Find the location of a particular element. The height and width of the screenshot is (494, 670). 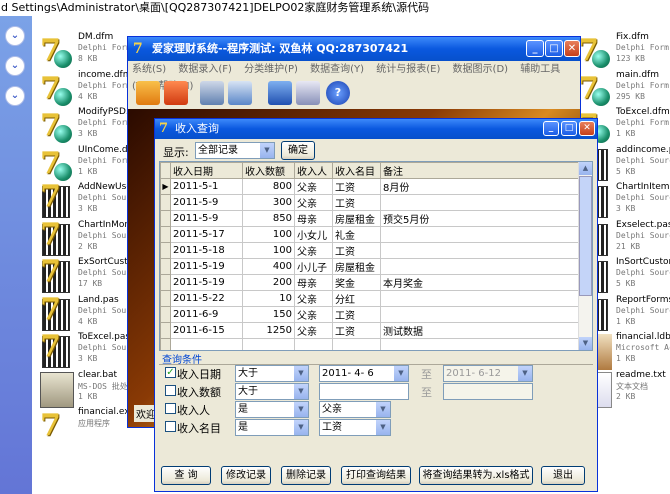

table-cell: 150 is located at coordinates (268, 314).